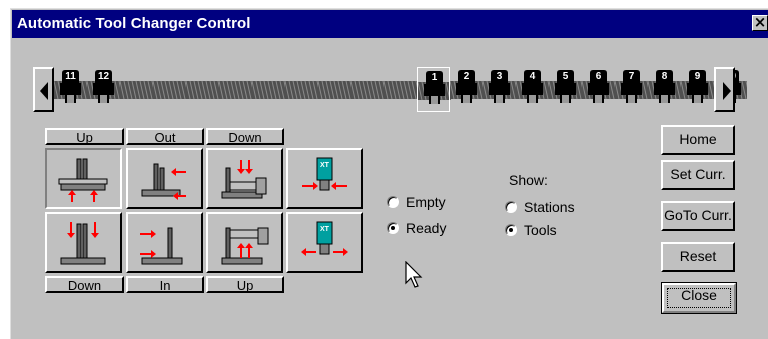 Image resolution: width=768 pixels, height=339 pixels. Describe the element at coordinates (565, 89) in the screenshot. I see `tool-slot-5: 5` at that location.